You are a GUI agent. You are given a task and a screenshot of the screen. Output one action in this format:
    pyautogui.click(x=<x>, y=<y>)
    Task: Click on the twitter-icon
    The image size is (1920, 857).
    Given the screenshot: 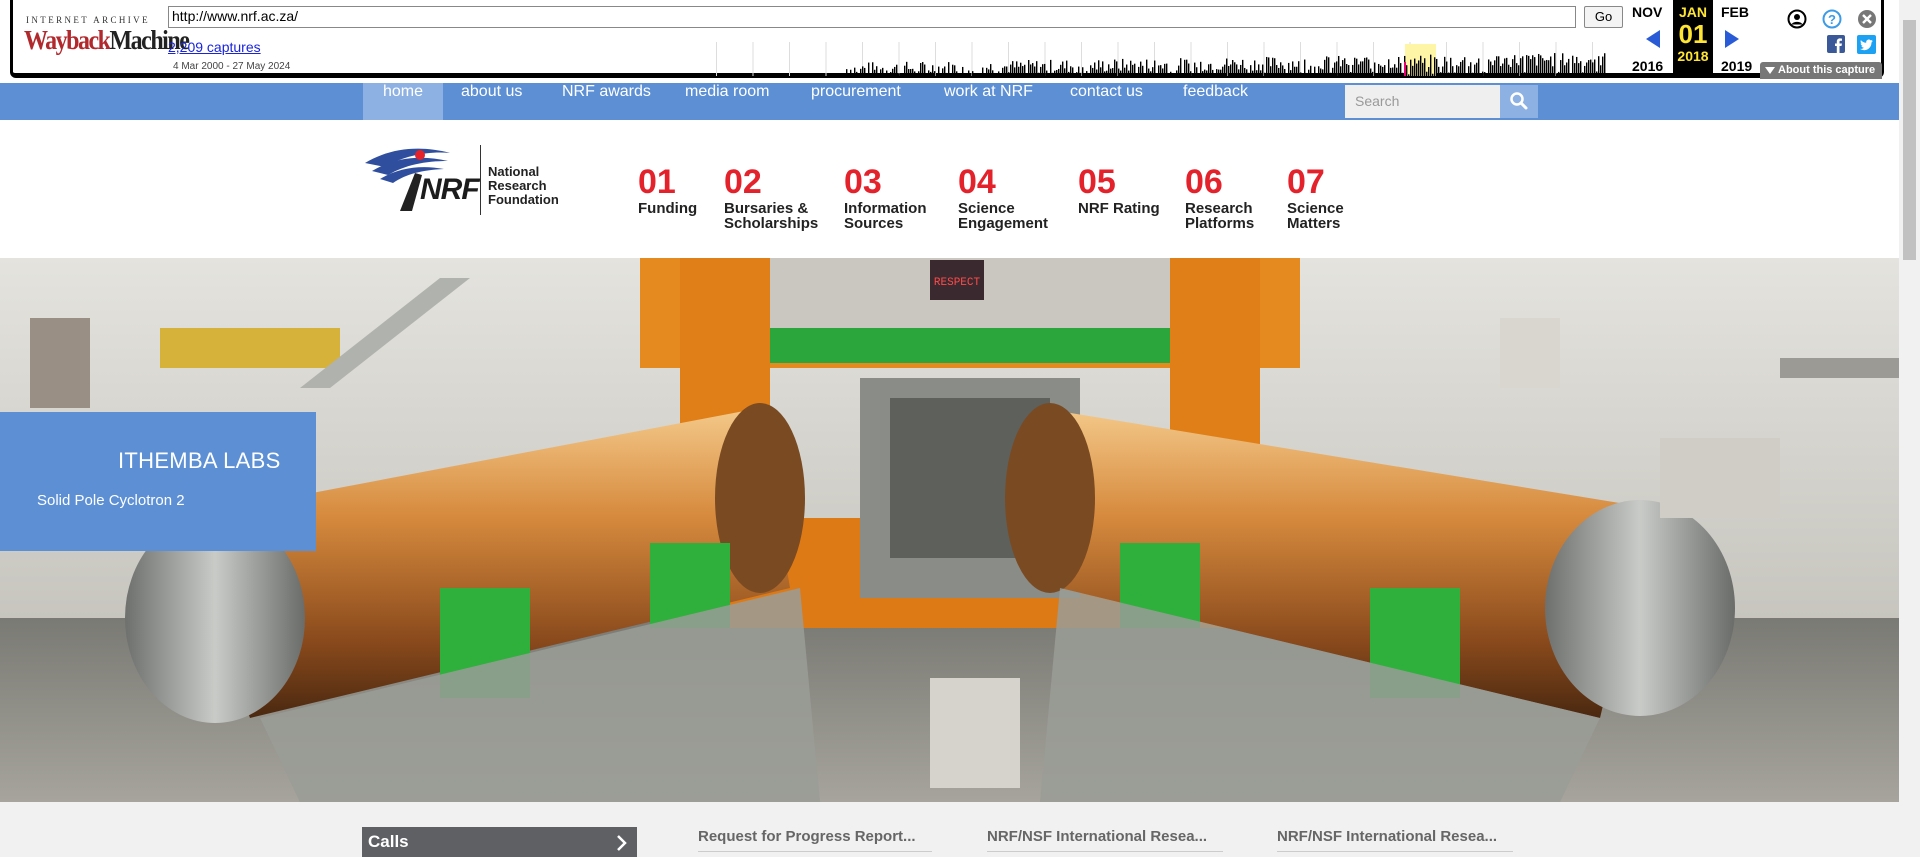 What is the action you would take?
    pyautogui.click(x=1866, y=44)
    